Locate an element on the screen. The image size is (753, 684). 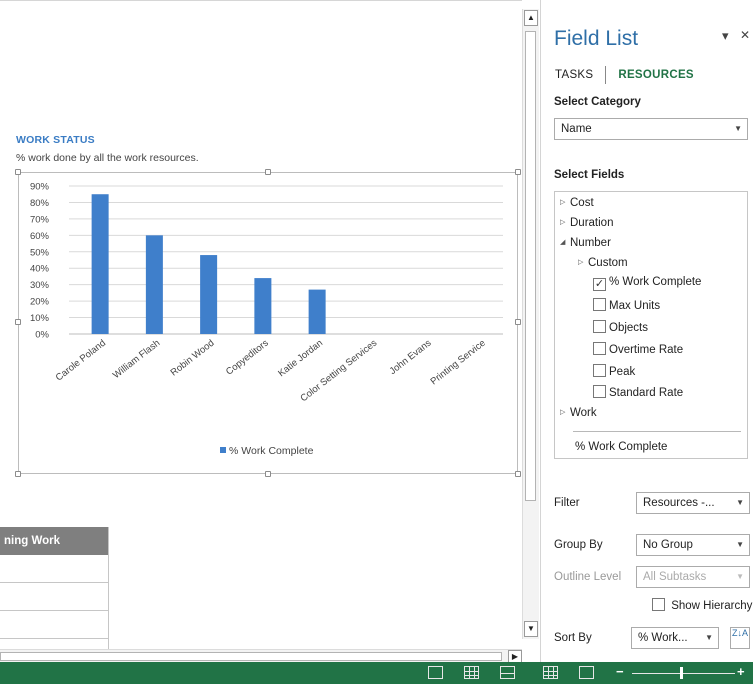
category-value: Name is located at coordinates (576, 129).